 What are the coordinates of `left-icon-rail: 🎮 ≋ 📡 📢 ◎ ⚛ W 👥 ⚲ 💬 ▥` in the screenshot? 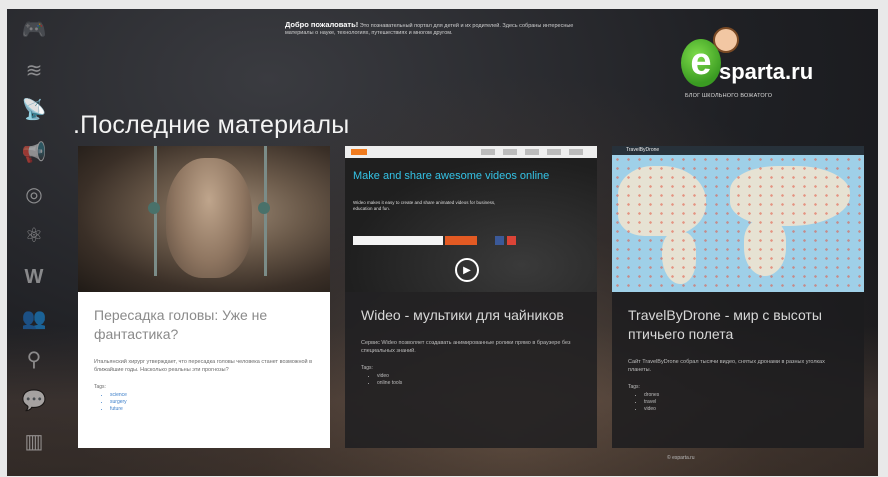 It's located at (31, 242).